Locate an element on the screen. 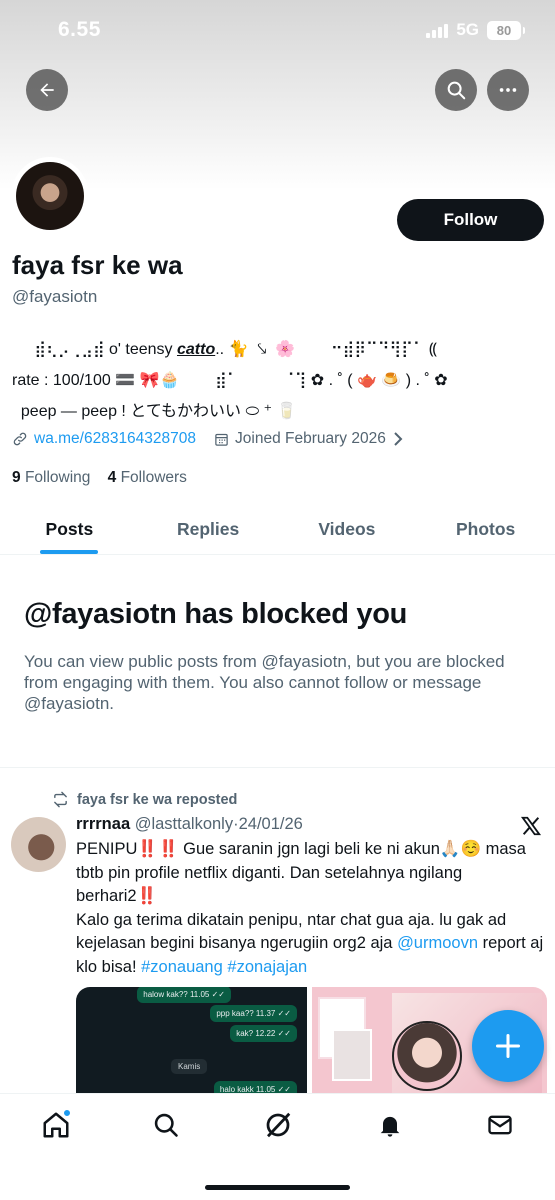  arrow-left-icon is located at coordinates (47, 90).